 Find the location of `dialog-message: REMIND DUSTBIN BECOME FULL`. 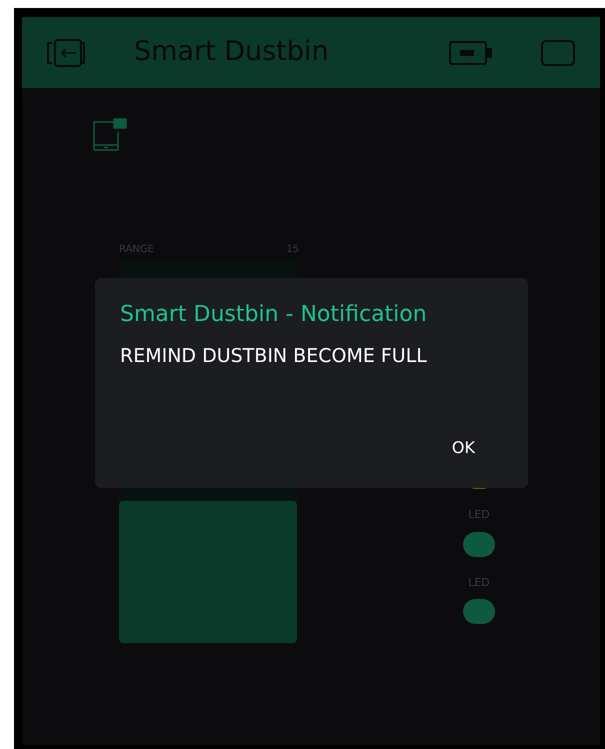

dialog-message: REMIND DUSTBIN BECOME FULL is located at coordinates (274, 356).